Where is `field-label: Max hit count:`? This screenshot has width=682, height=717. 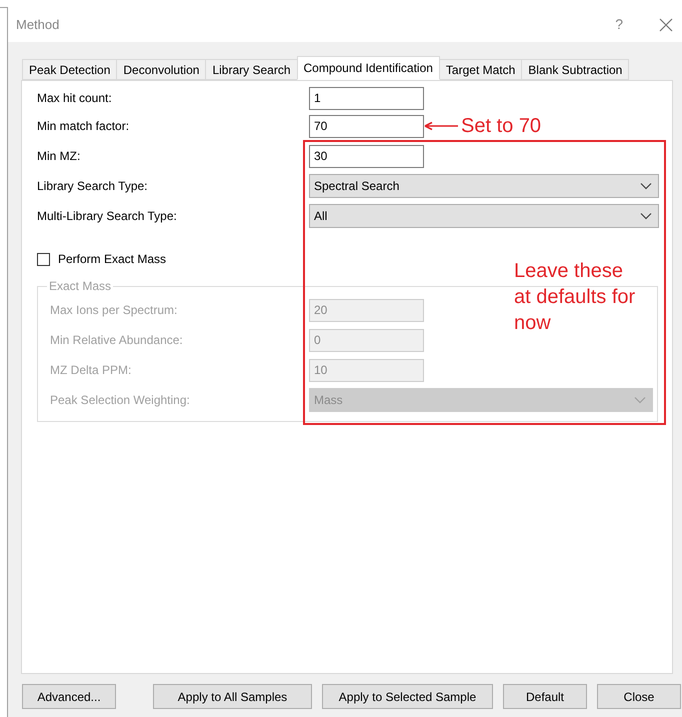
field-label: Max hit count: is located at coordinates (75, 98).